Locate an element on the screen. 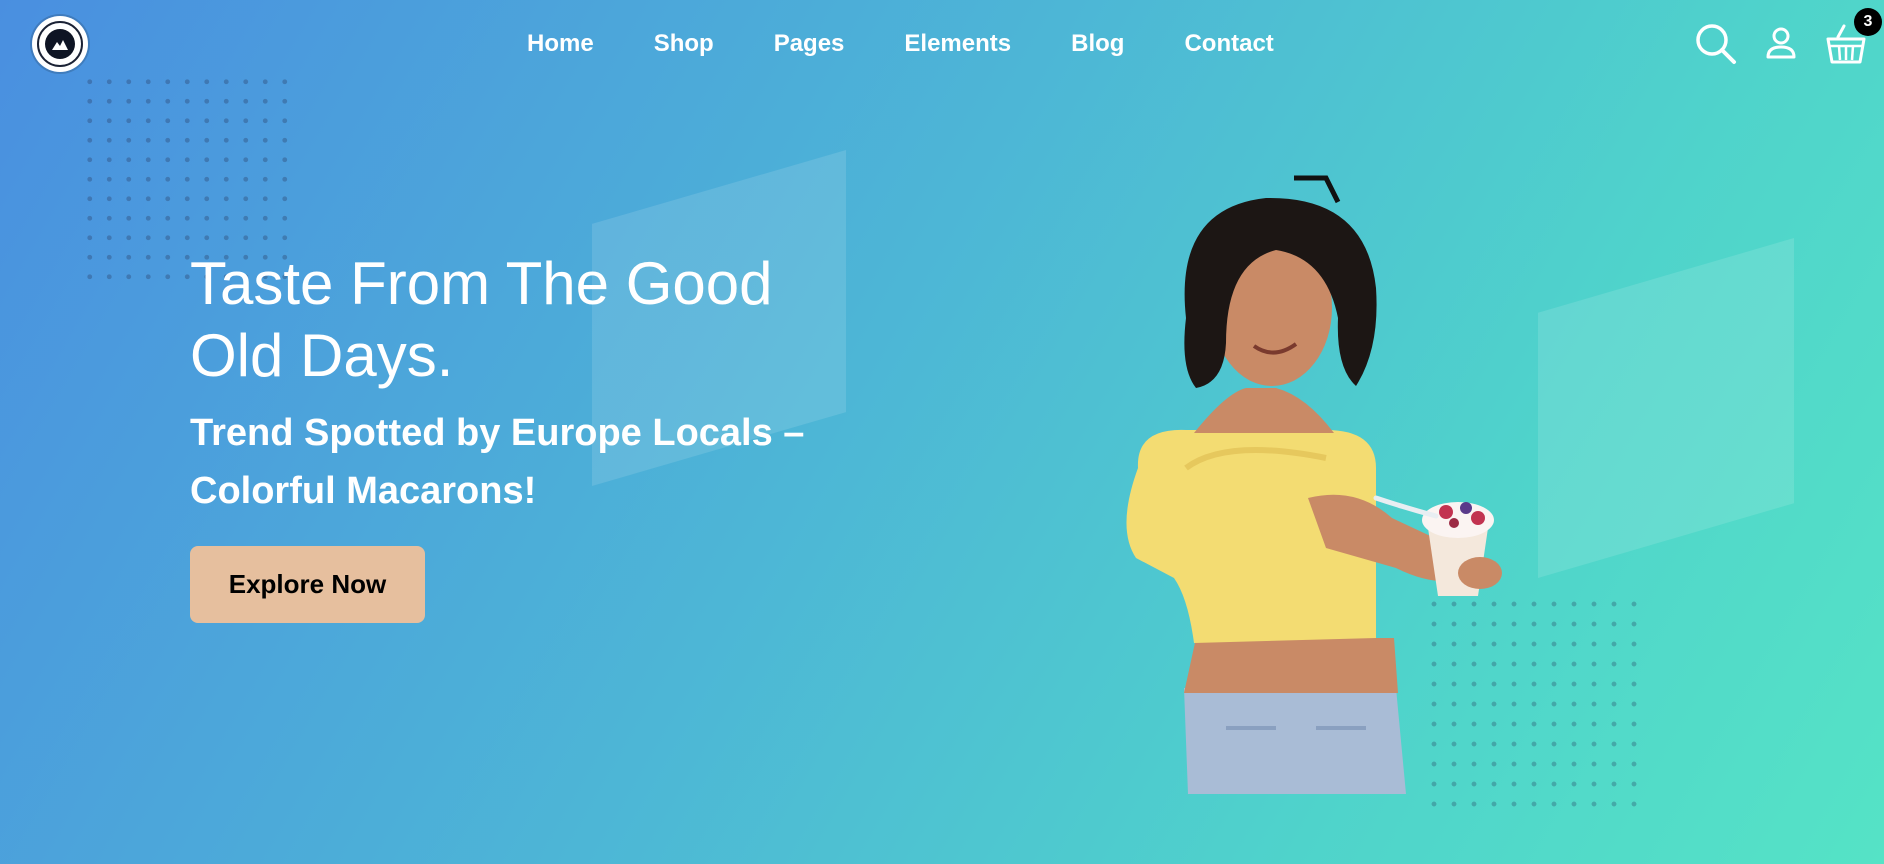 The height and width of the screenshot is (864, 1884). nav-elements: Elements is located at coordinates (957, 44).